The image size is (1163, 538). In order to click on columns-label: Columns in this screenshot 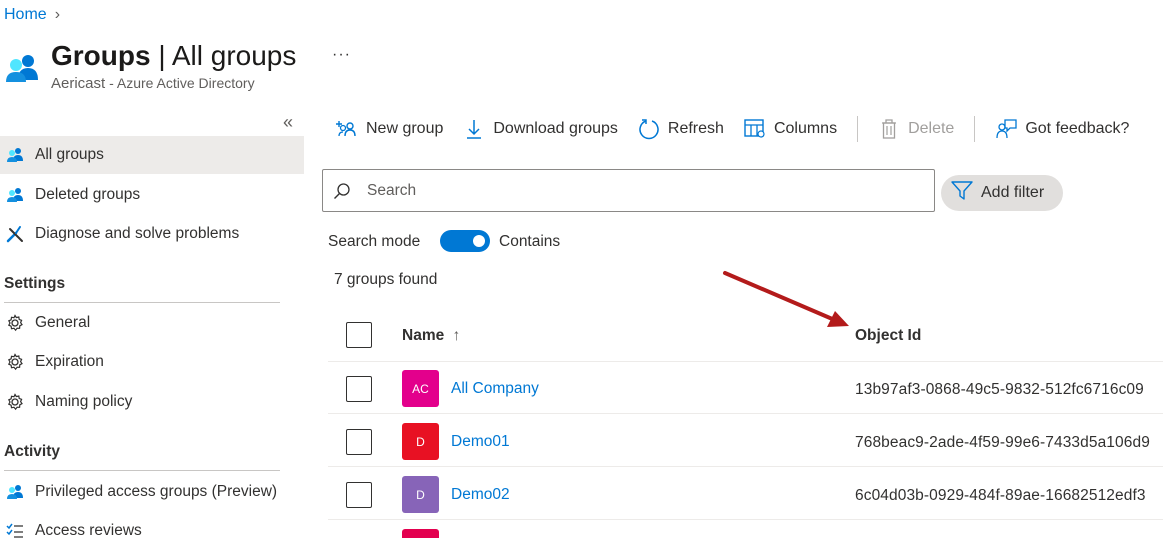, I will do `click(805, 128)`.